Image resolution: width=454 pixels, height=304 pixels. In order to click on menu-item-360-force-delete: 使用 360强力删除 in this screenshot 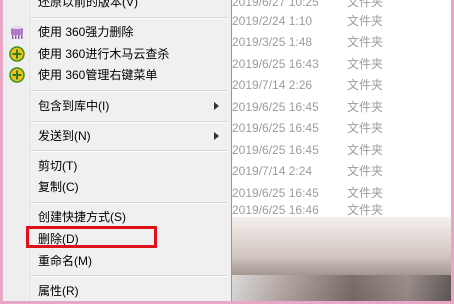, I will do `click(115, 32)`.